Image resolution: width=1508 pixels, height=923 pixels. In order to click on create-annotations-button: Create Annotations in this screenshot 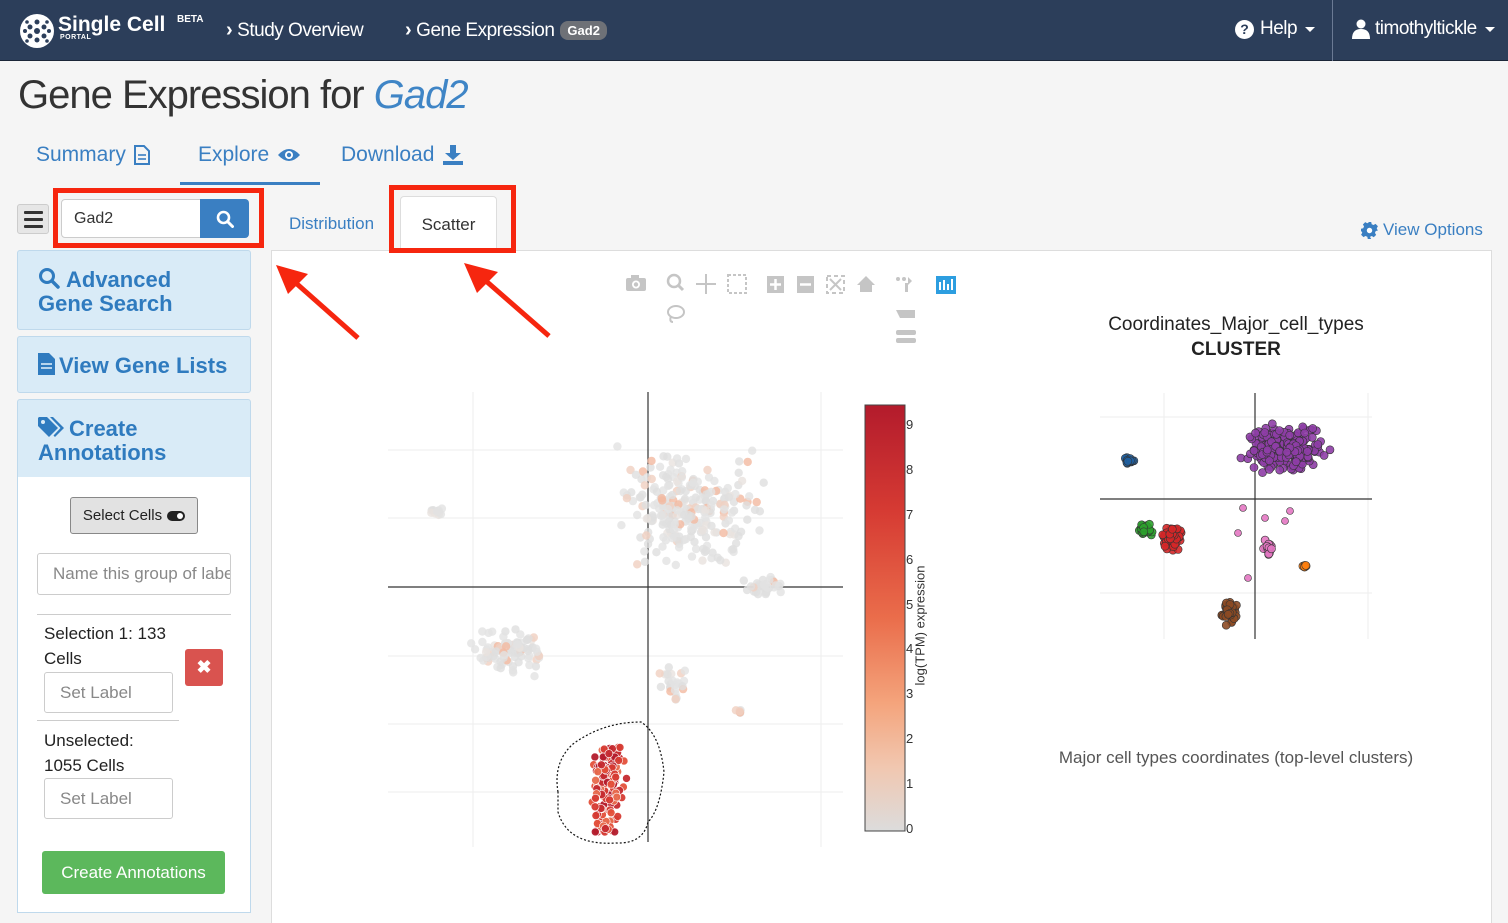, I will do `click(133, 872)`.